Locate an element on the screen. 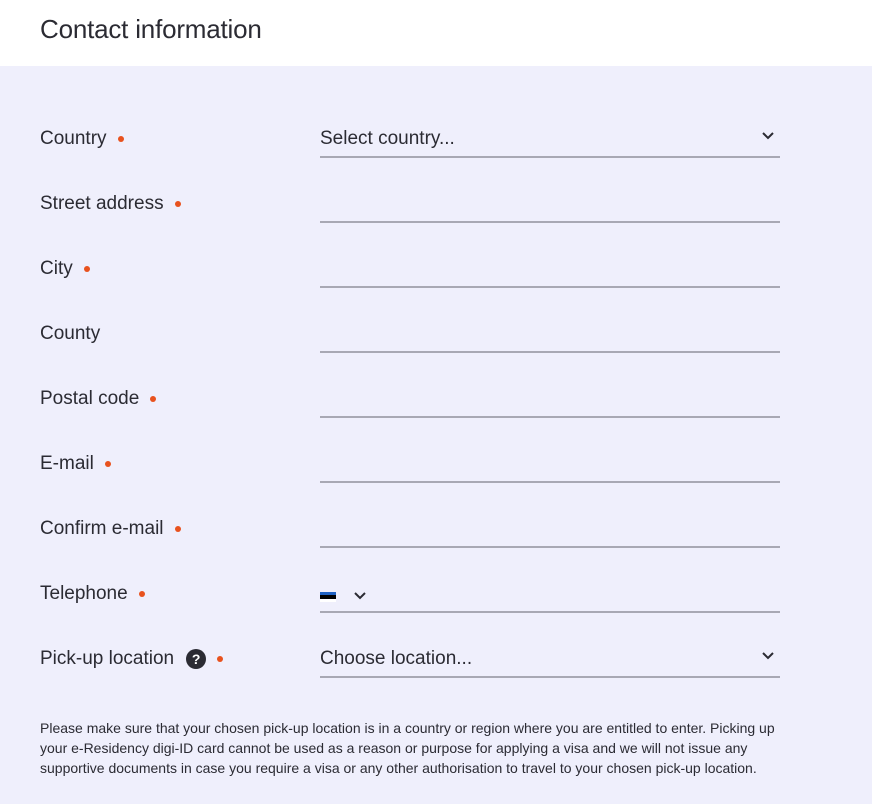 The width and height of the screenshot is (872, 804). telephone-label: Telephone is located at coordinates (92, 594).